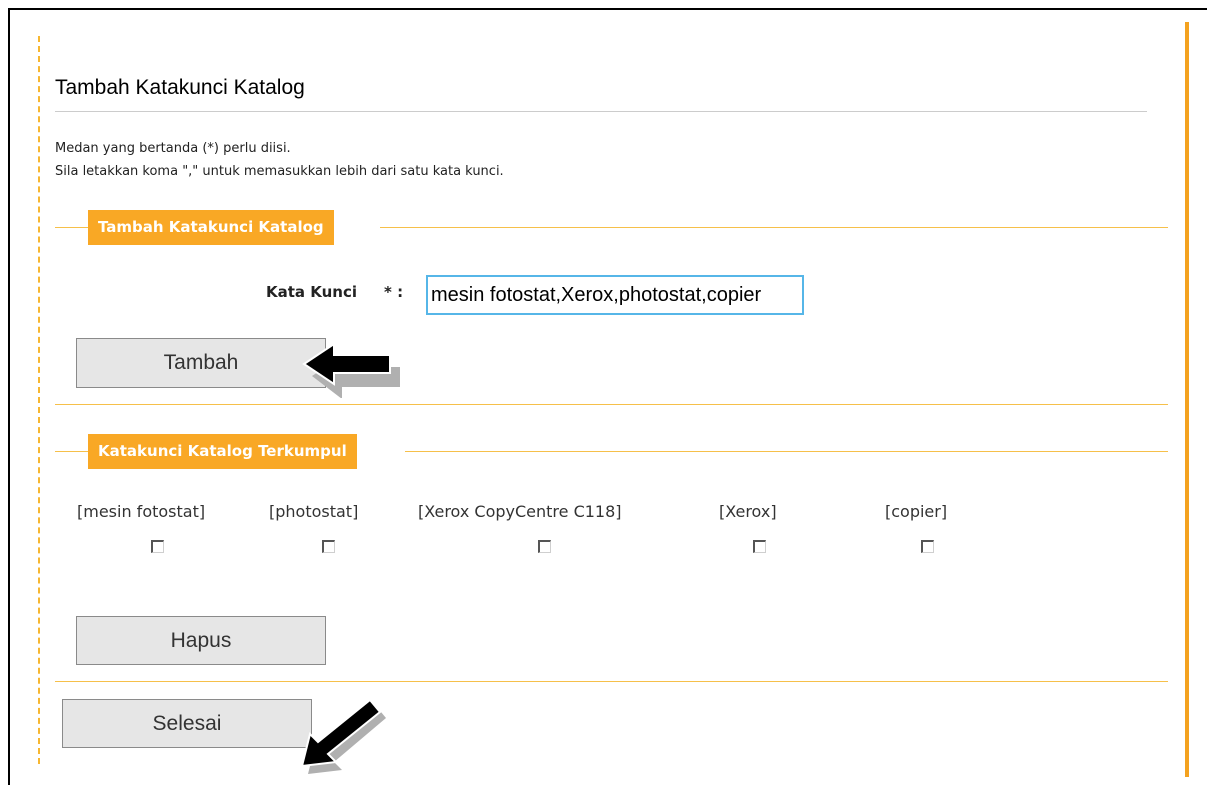 Image resolution: width=1207 pixels, height=785 pixels. What do you see at coordinates (222, 451) in the screenshot?
I see `collected-section-legend: Katakunci Katalog Terkumpul` at bounding box center [222, 451].